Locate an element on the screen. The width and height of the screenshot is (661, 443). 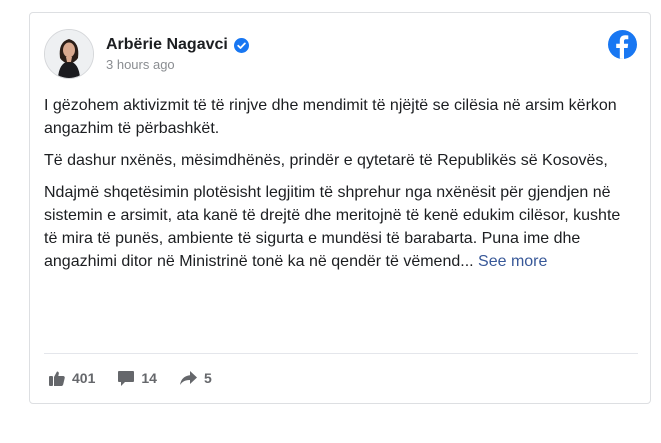
see-more-link: See more is located at coordinates (512, 261).